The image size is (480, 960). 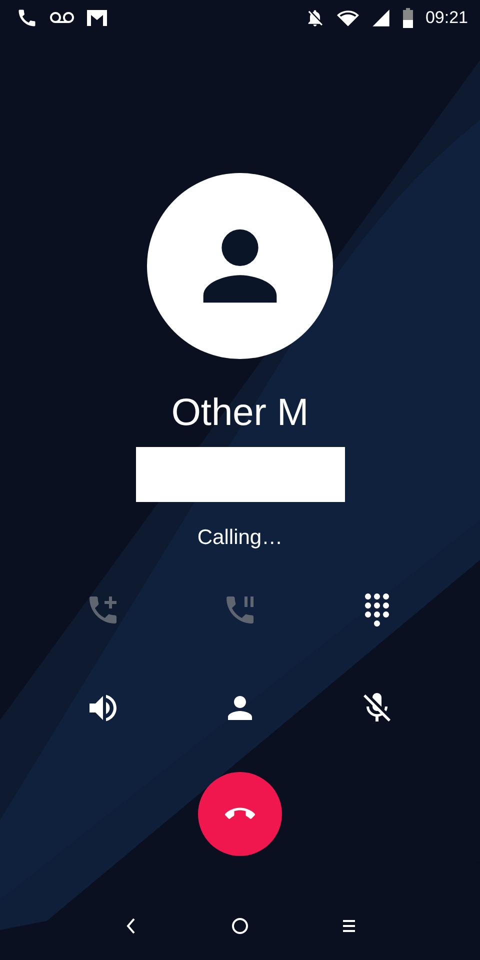 I want to click on caller-name: Other M, so click(x=240, y=413).